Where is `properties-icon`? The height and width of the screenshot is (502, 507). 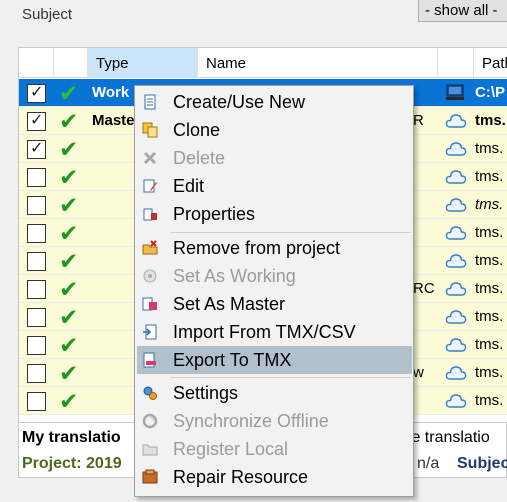 properties-icon is located at coordinates (150, 214).